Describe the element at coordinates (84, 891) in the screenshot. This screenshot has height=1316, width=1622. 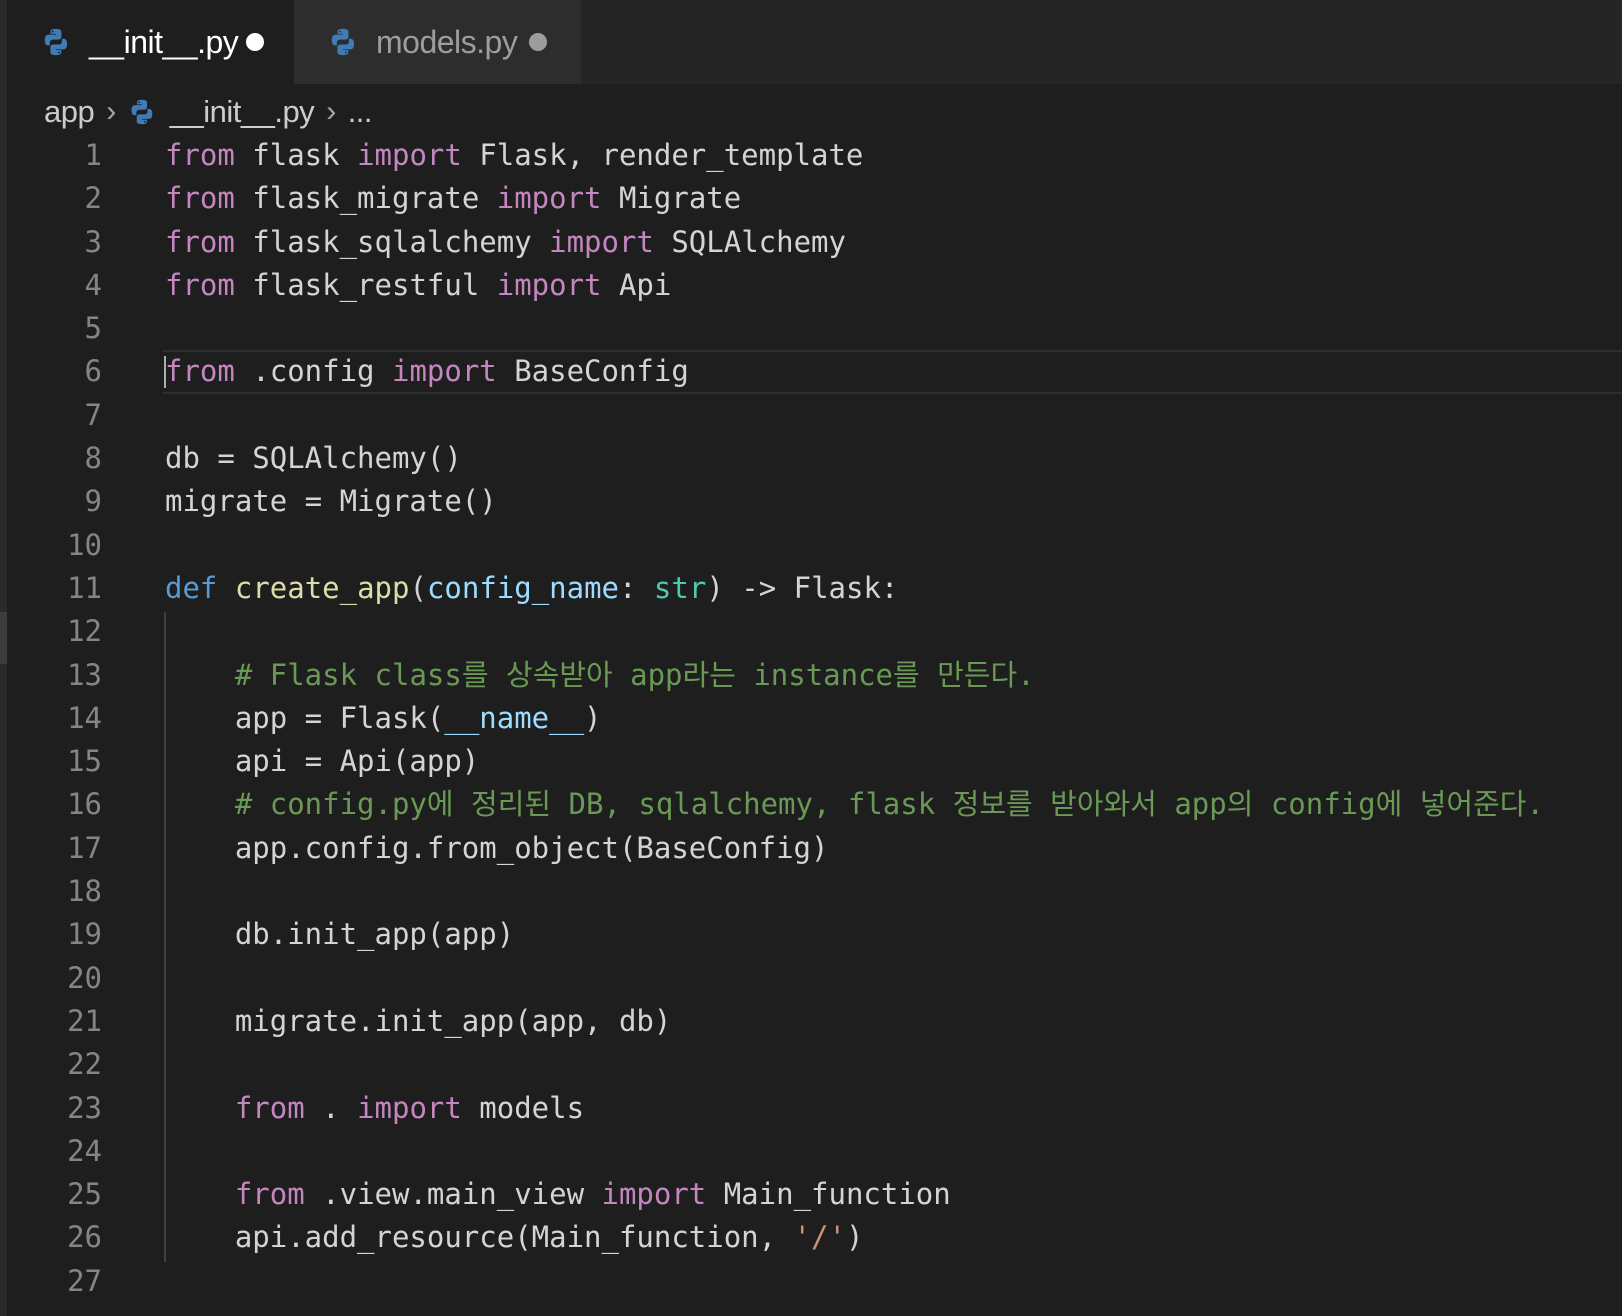
I see `line-number: 18` at that location.